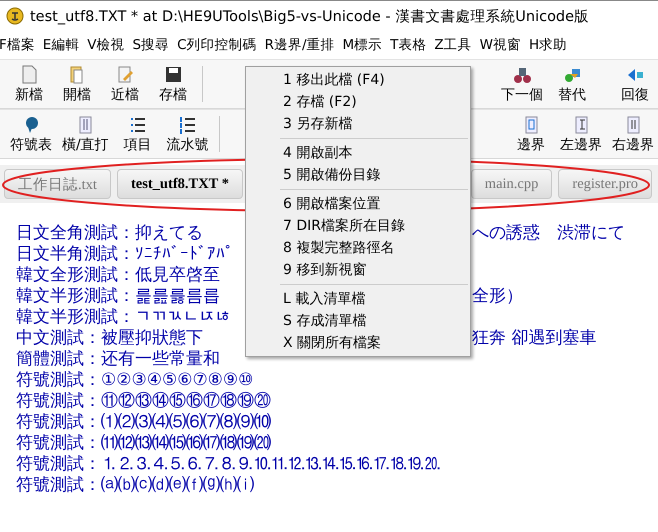 This screenshot has width=658, height=532. I want to click on menu-item: 7 DIR檔案所在目錄, so click(358, 226).